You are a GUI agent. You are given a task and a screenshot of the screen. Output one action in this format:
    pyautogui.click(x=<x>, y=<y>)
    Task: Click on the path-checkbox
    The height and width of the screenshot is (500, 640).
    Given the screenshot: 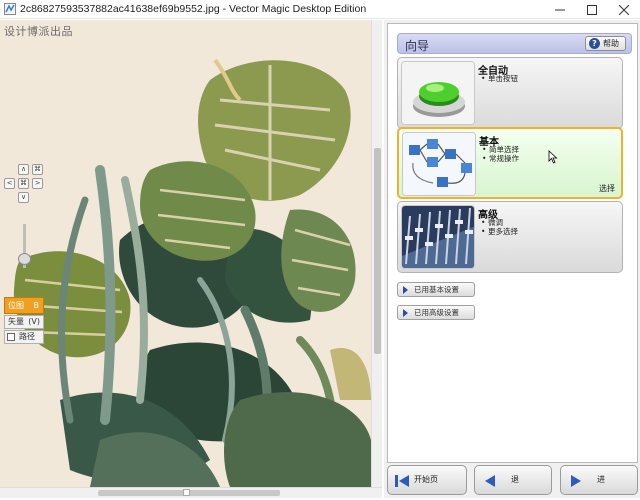 What is the action you would take?
    pyautogui.click(x=11, y=337)
    